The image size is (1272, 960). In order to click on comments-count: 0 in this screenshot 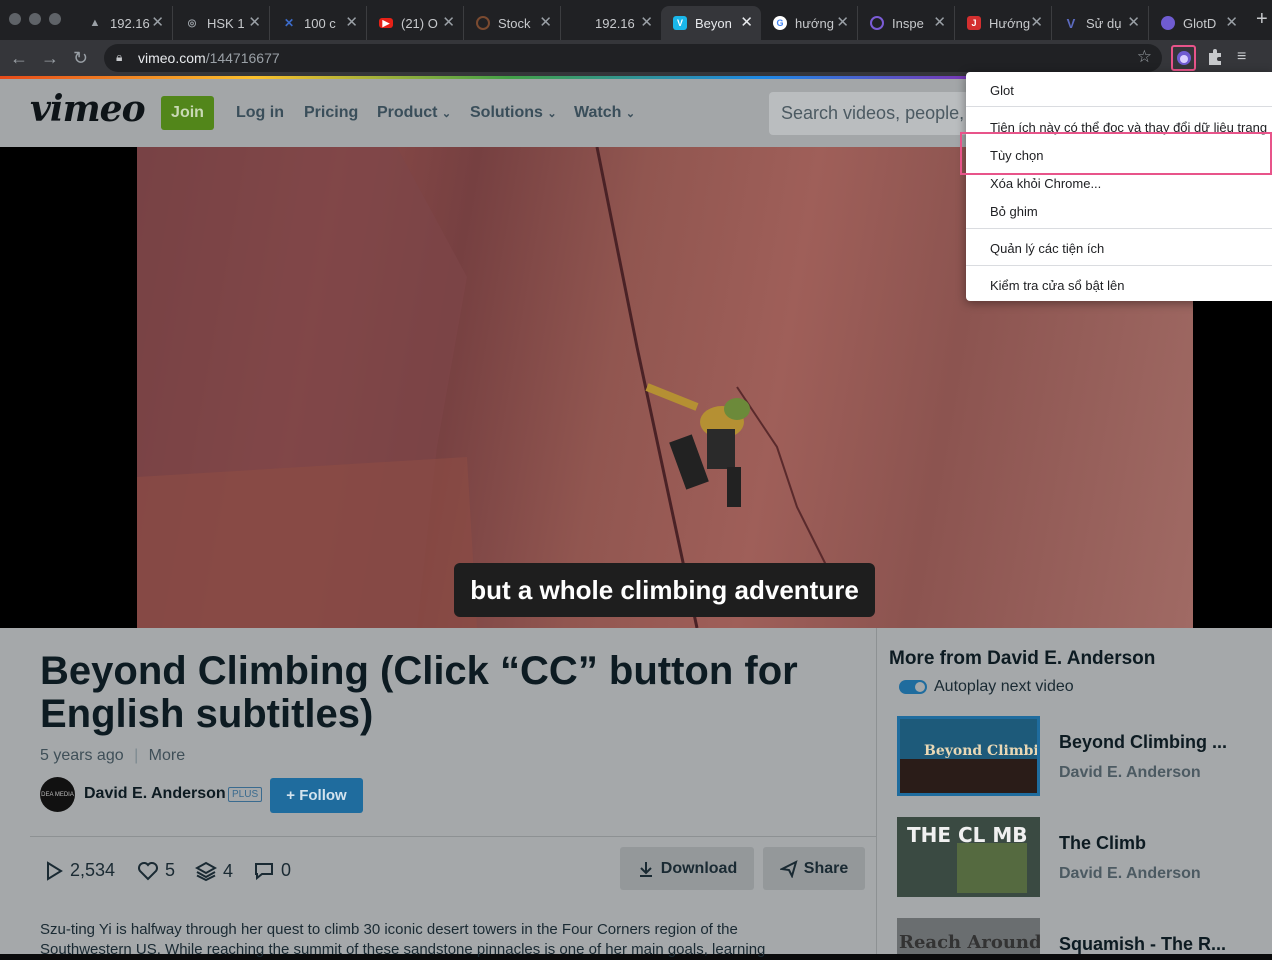, I will do `click(286, 870)`.